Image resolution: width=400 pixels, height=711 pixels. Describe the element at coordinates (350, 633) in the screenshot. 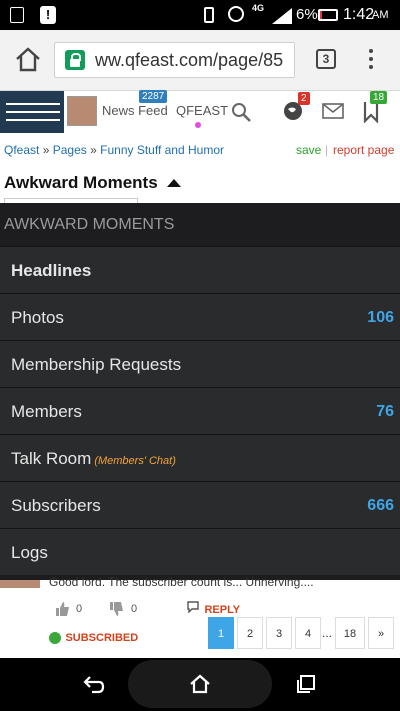

I see `page-last-button: 18` at that location.